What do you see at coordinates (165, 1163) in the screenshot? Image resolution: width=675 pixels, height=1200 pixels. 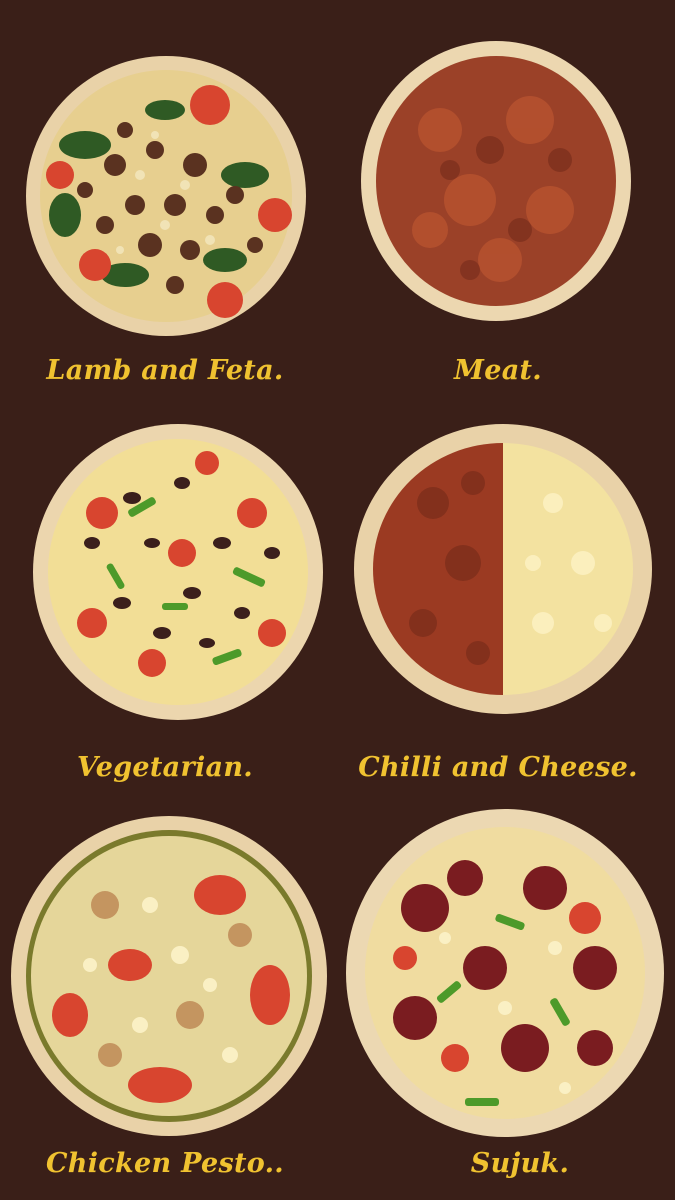 I see `chicken-pesto-label: Chicken Pesto..` at bounding box center [165, 1163].